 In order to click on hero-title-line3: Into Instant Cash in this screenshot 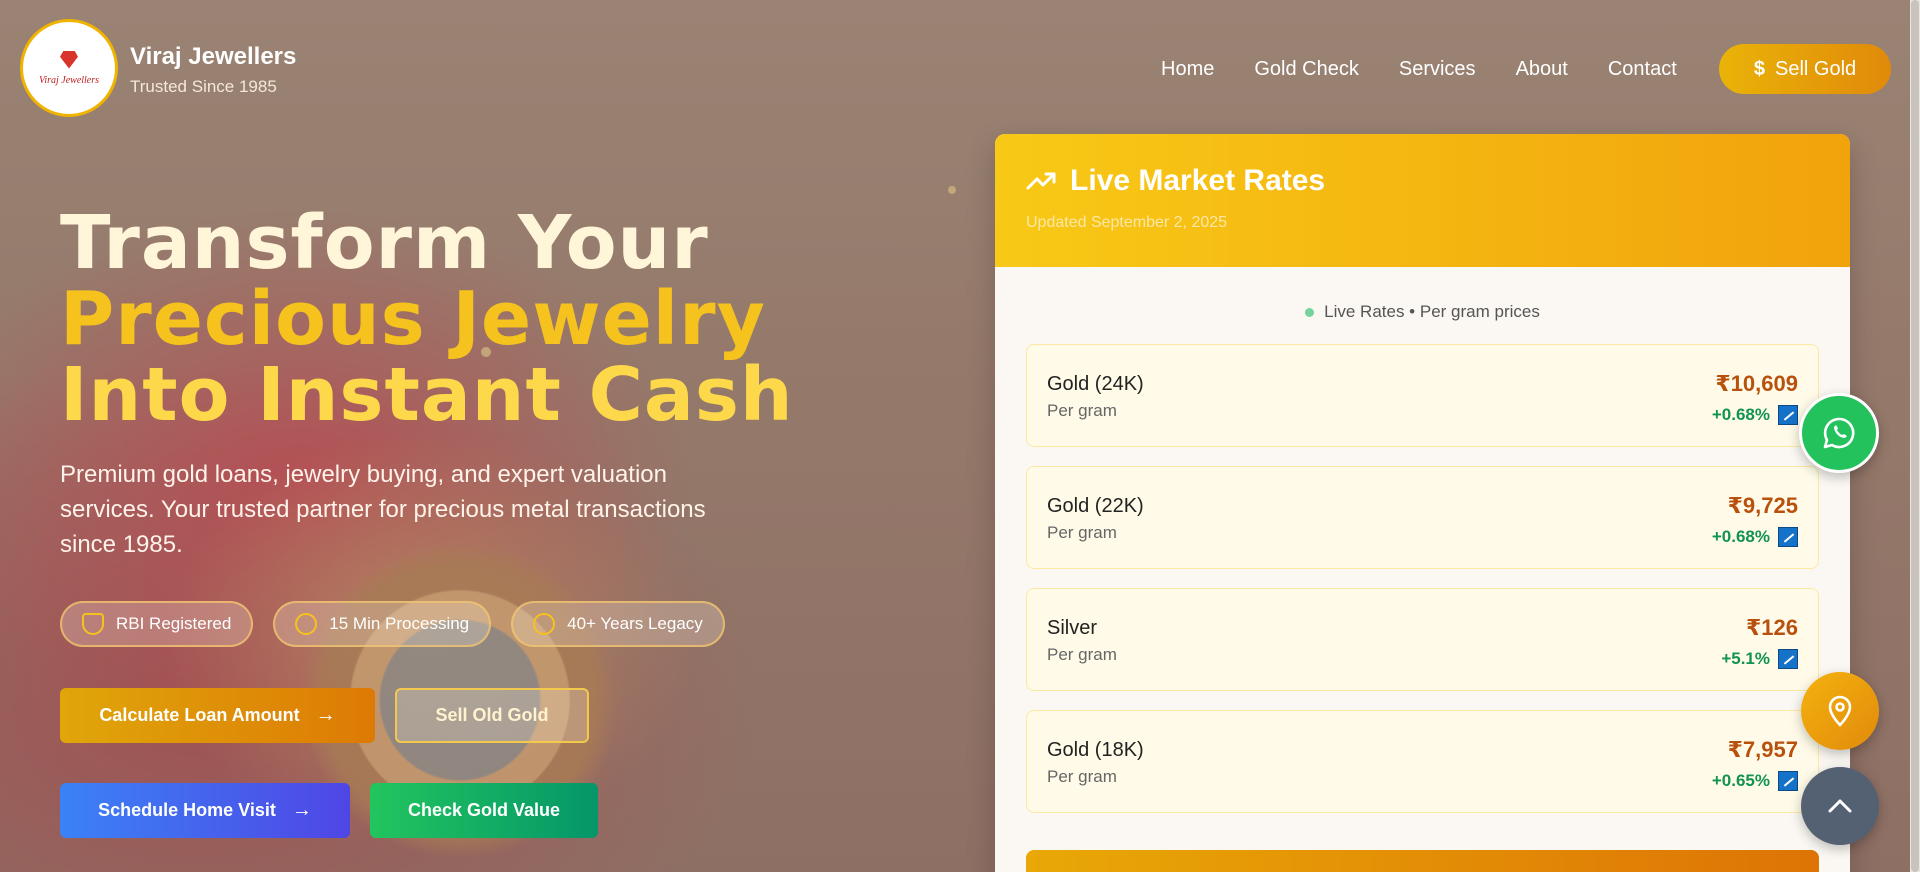, I will do `click(427, 395)`.